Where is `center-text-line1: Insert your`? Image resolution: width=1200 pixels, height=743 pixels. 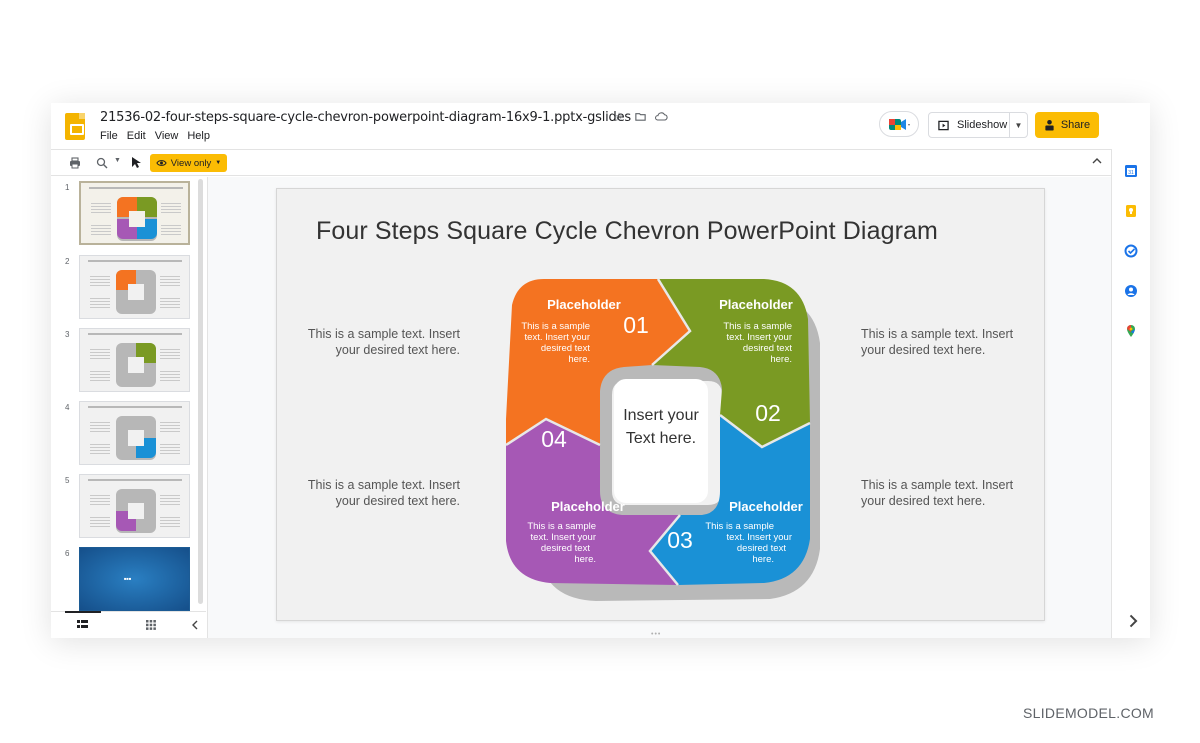 center-text-line1: Insert your is located at coordinates (661, 415).